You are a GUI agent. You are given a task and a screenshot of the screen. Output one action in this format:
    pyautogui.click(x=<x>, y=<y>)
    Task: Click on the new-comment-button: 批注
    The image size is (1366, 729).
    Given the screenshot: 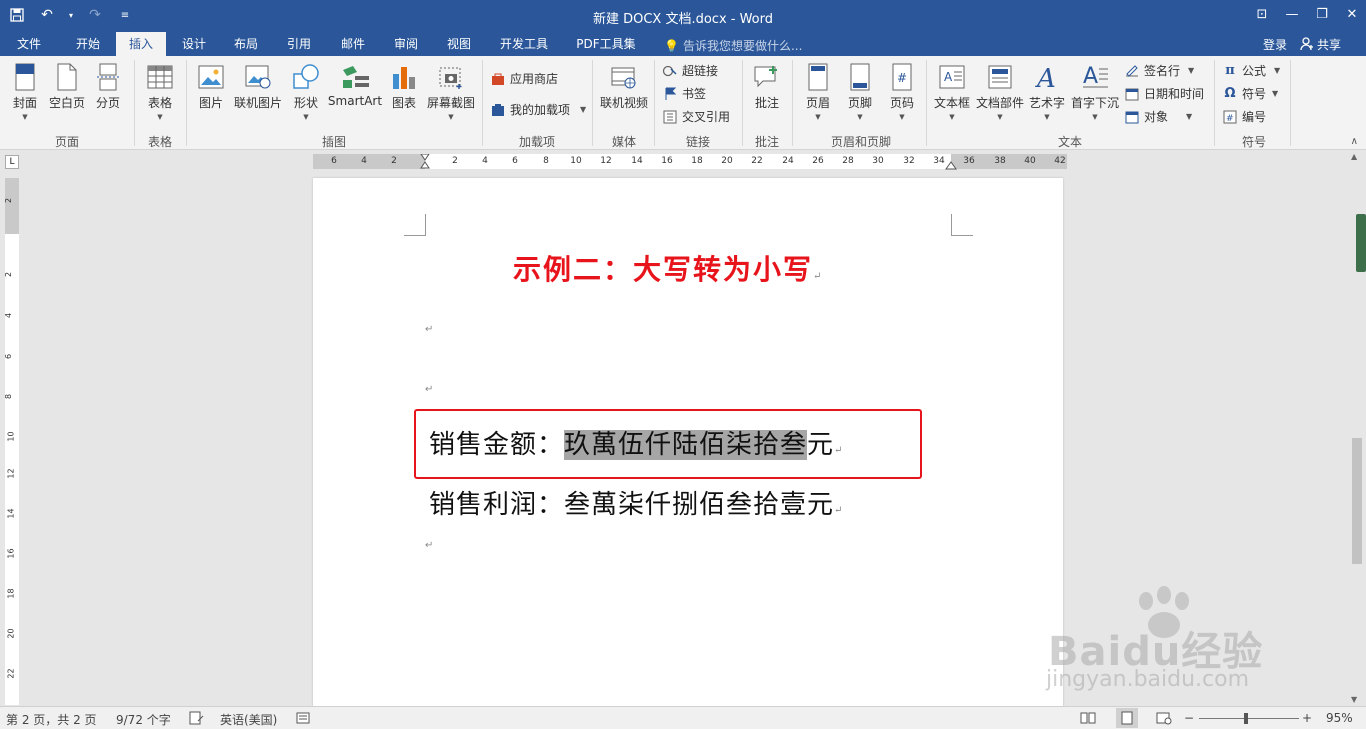 What is the action you would take?
    pyautogui.click(x=767, y=86)
    